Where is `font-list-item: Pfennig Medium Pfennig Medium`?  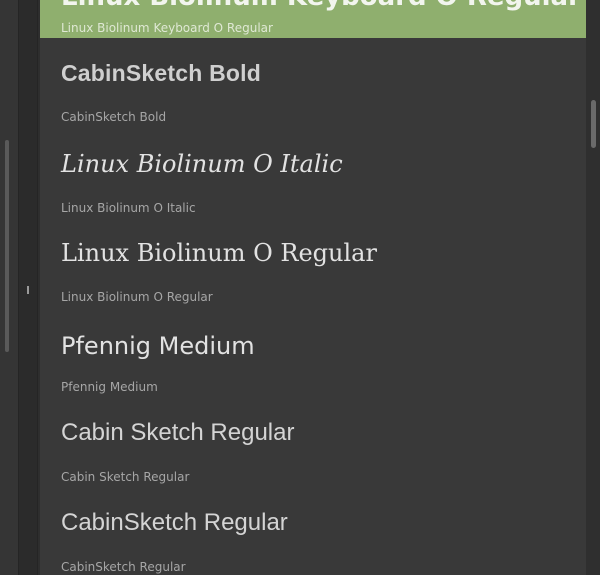
font-list-item: Pfennig Medium Pfennig Medium is located at coordinates (313, 362).